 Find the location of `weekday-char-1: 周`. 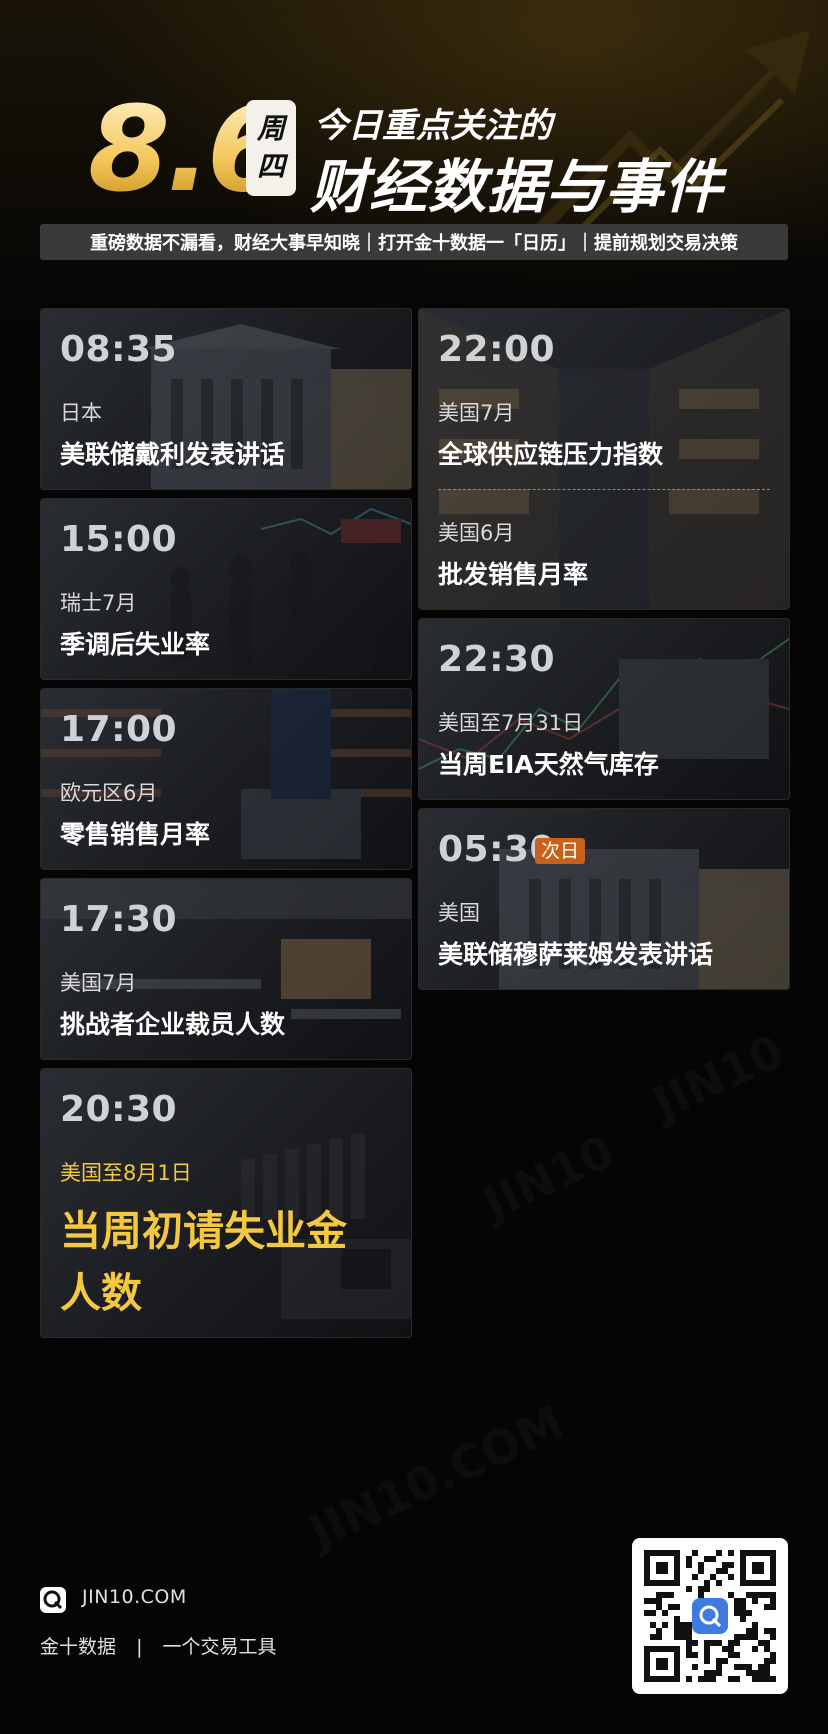

weekday-char-1: 周 is located at coordinates (270, 128).